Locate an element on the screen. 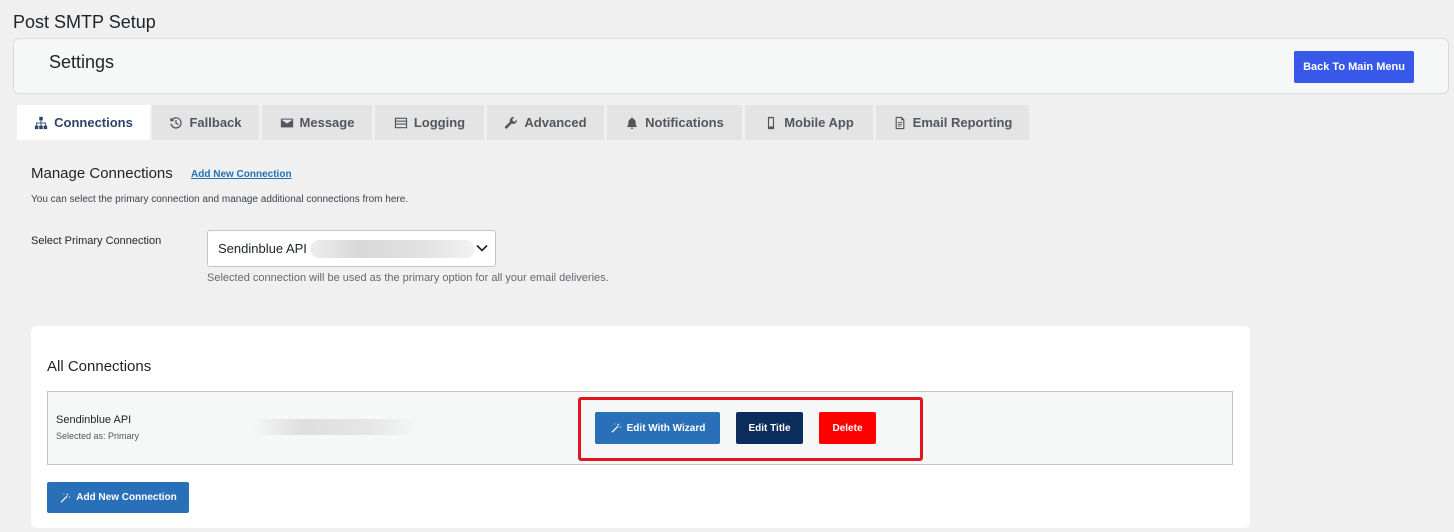  connection-status: Selected as: Primary is located at coordinates (98, 436).